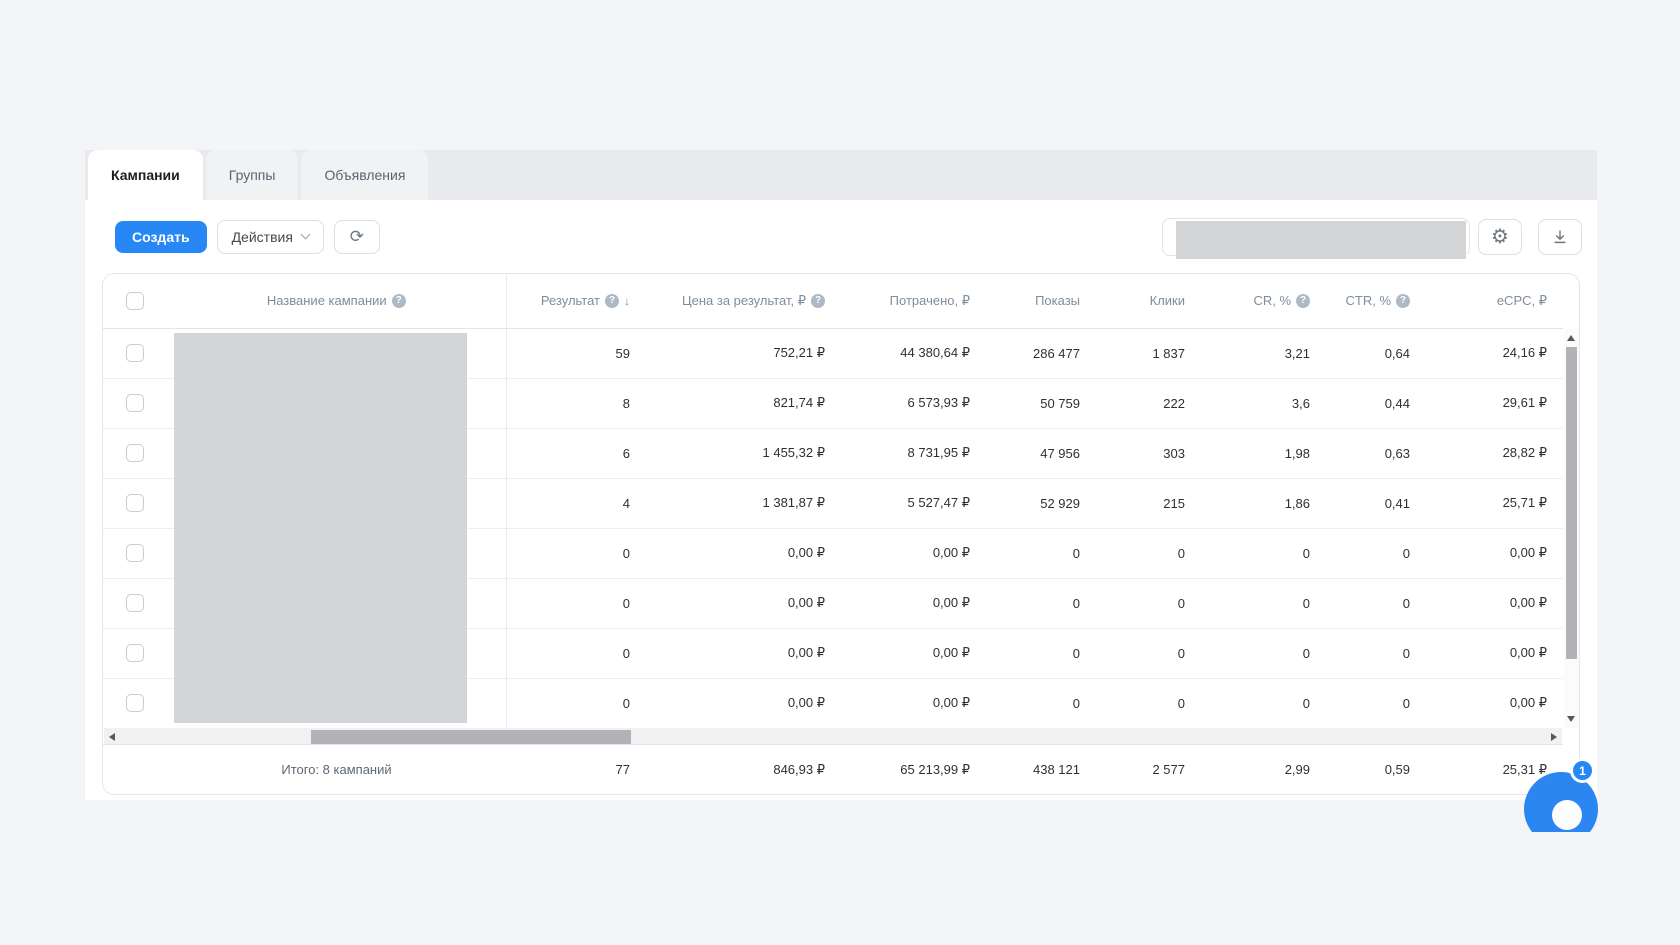 This screenshot has height=945, width=1680. I want to click on scroll-down-arrow, so click(1571, 719).